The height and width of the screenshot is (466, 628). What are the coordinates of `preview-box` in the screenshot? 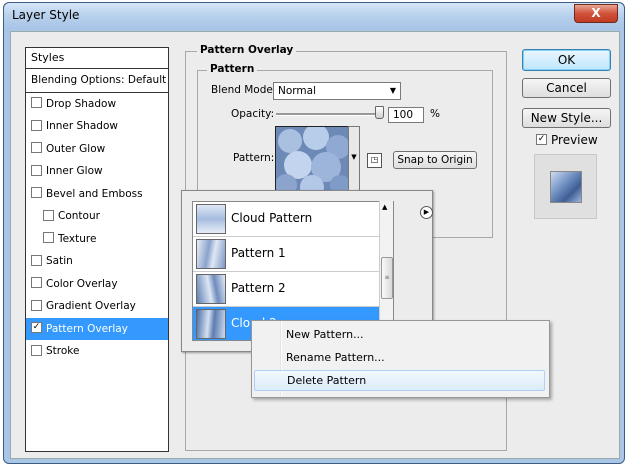 It's located at (565, 186).